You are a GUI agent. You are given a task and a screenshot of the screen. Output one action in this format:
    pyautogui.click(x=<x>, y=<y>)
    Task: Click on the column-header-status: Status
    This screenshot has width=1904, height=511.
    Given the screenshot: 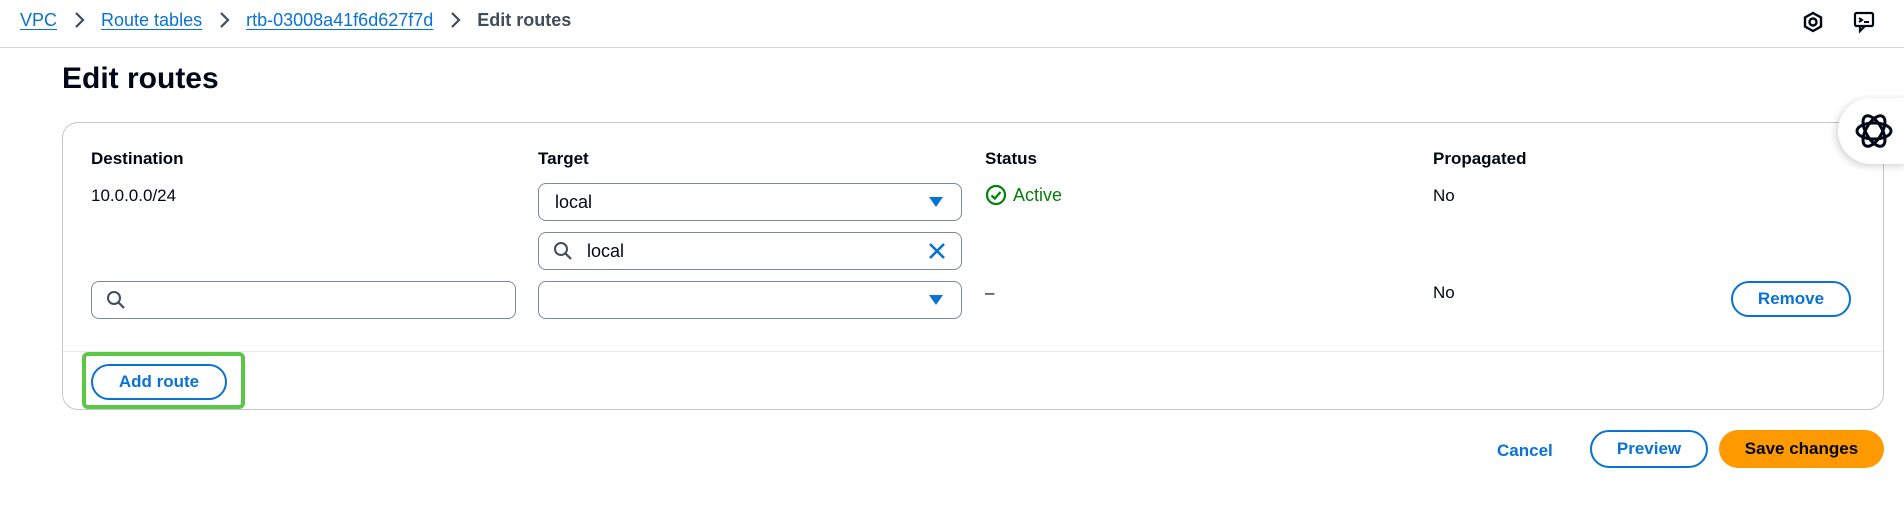 What is the action you would take?
    pyautogui.click(x=1011, y=158)
    